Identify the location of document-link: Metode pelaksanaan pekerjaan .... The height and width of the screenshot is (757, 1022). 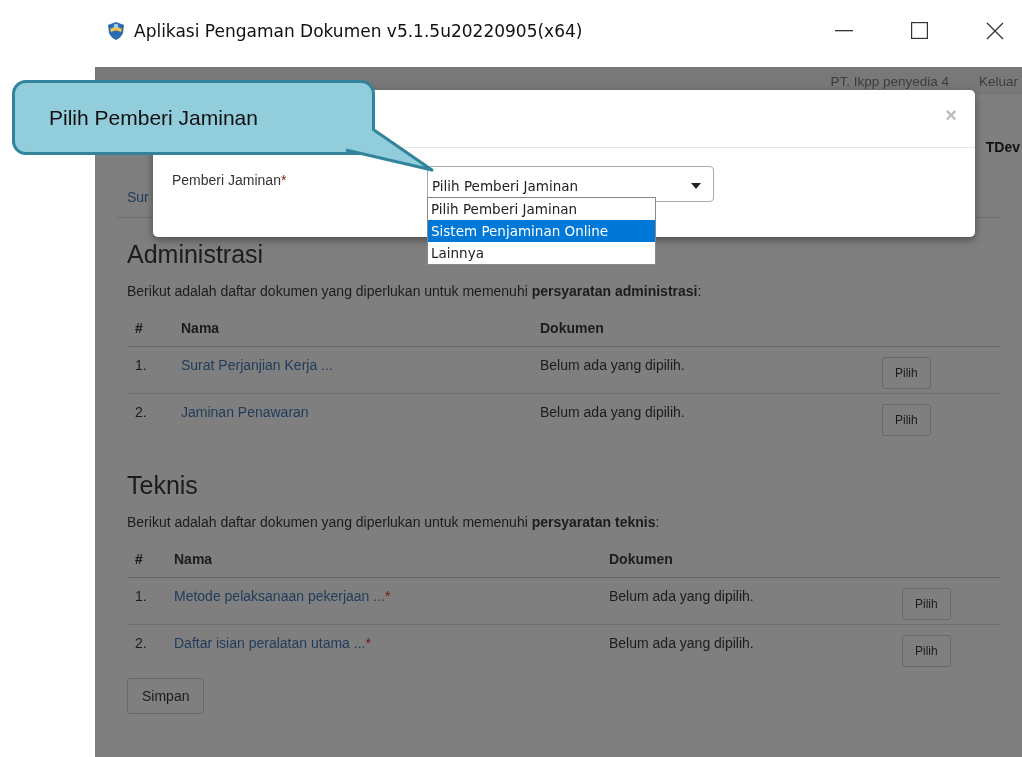
(279, 596).